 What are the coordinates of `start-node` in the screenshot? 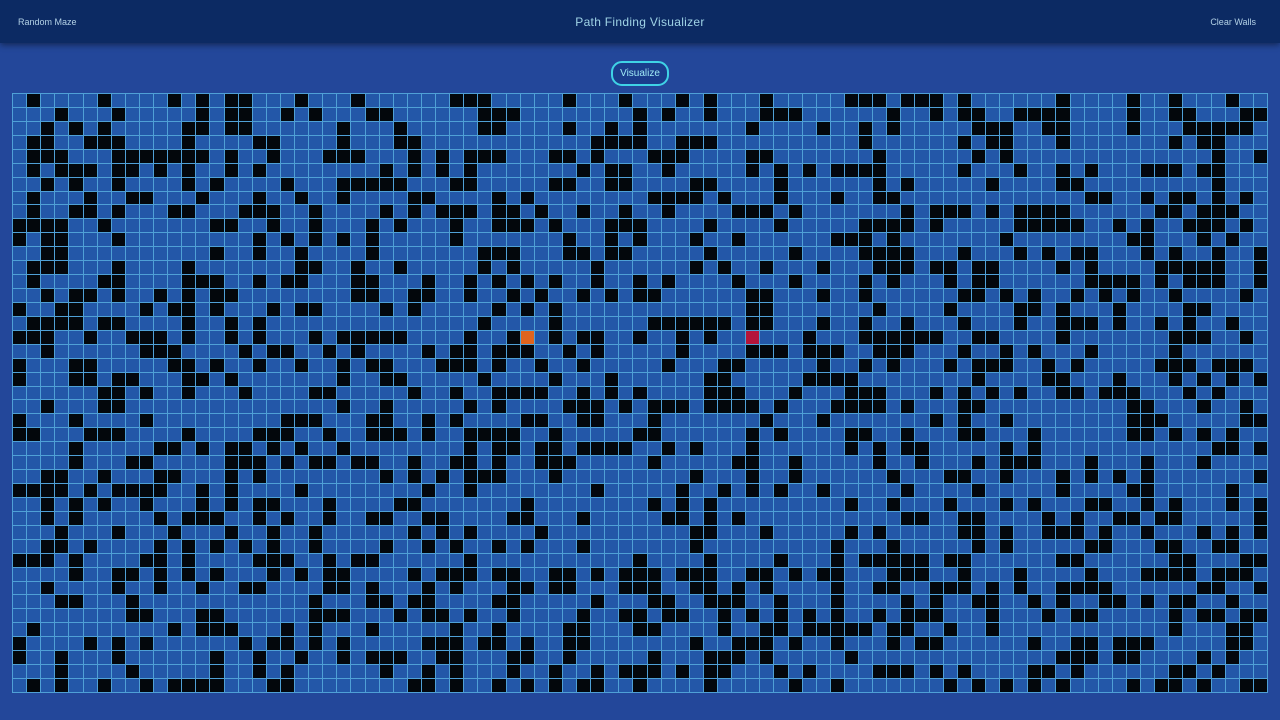 It's located at (527, 337).